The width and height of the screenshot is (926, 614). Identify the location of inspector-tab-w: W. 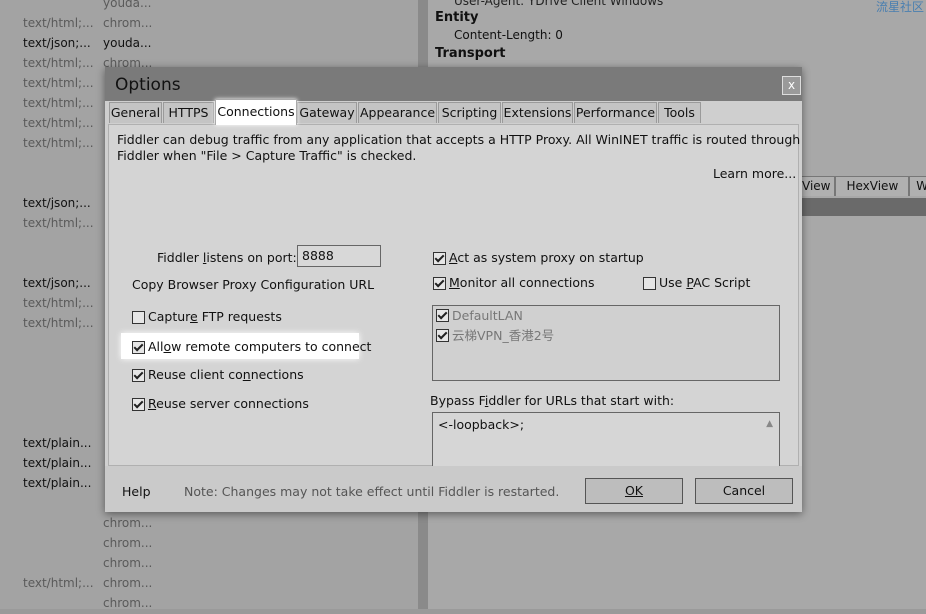
(917, 186).